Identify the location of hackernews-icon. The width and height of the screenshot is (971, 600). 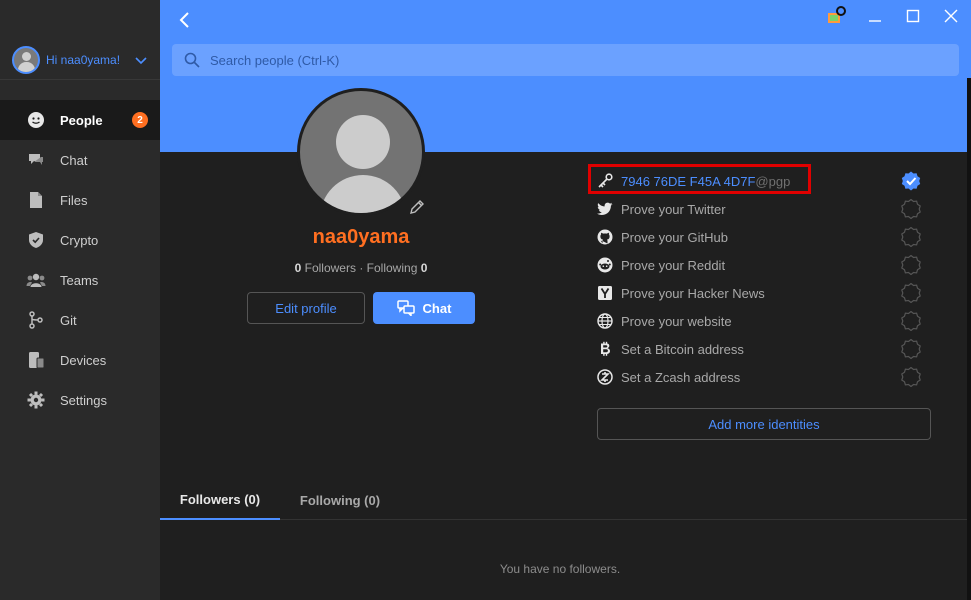
(605, 293).